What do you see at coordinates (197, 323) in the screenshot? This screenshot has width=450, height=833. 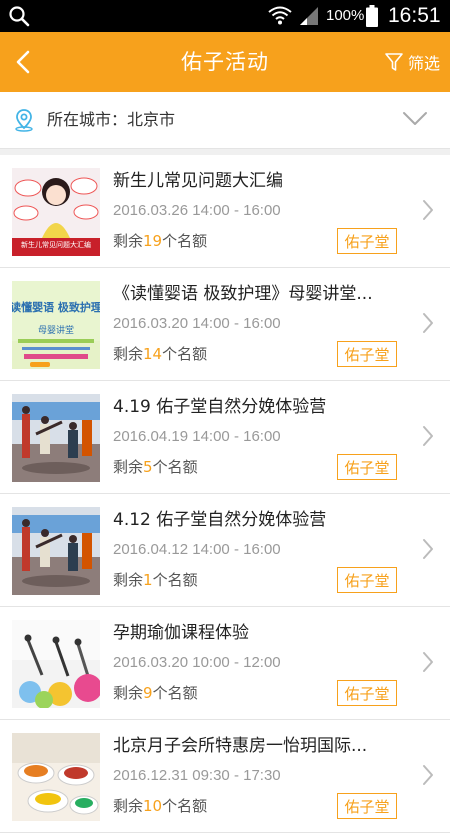 I see `event-time: 2016.03.20 14:00 - 16:00` at bounding box center [197, 323].